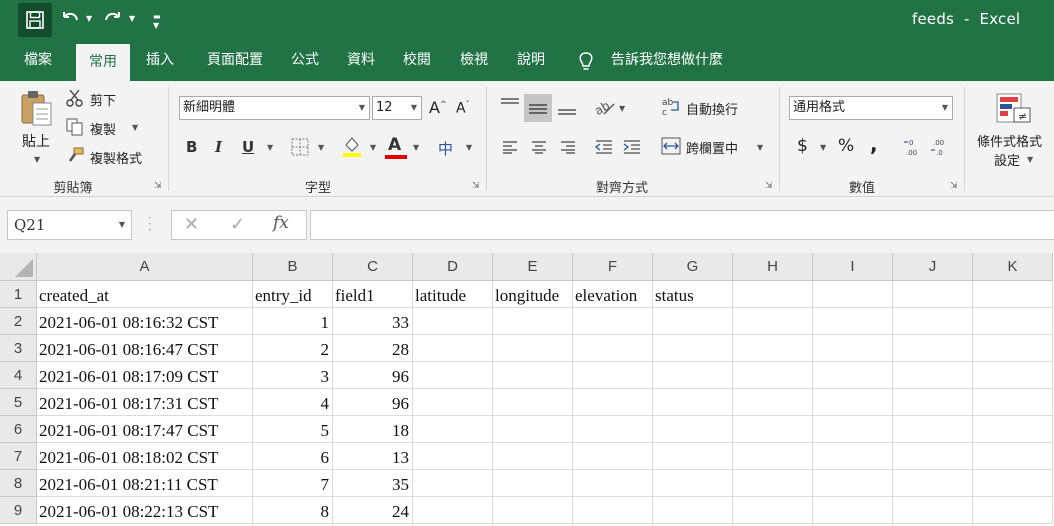 The width and height of the screenshot is (1054, 526). Describe the element at coordinates (1013, 267) in the screenshot. I see `column-header-k: K` at that location.